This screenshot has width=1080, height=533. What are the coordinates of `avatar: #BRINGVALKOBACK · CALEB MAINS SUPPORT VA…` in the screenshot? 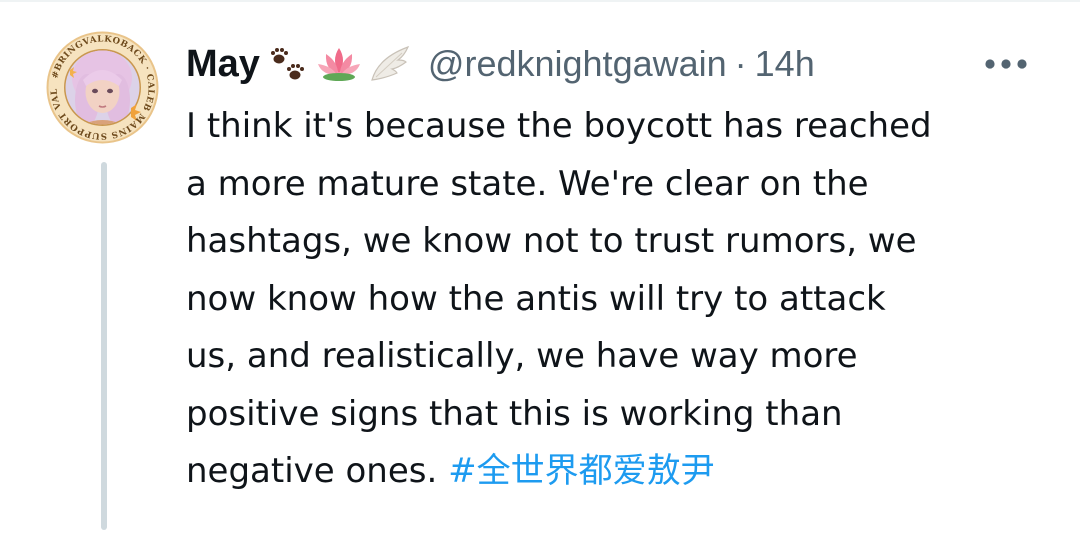 It's located at (102, 87).